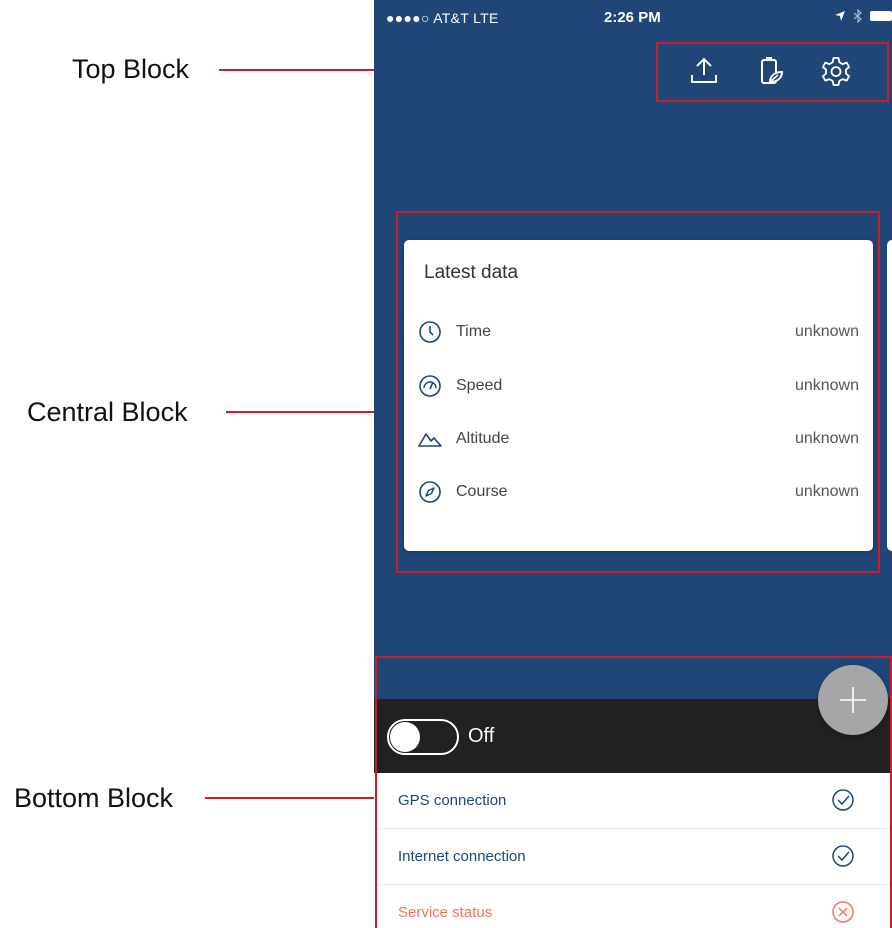 The image size is (892, 928). Describe the element at coordinates (840, 16) in the screenshot. I see `location-arrow-icon` at that location.